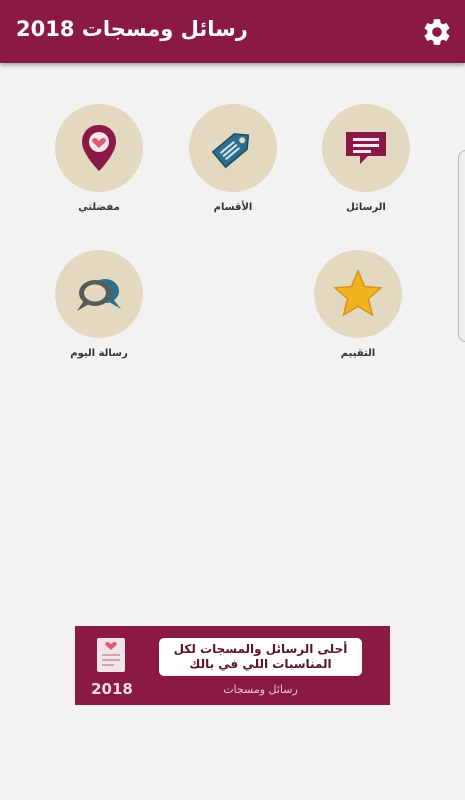 Image resolution: width=465 pixels, height=800 pixels. I want to click on banner-year: 2018, so click(112, 689).